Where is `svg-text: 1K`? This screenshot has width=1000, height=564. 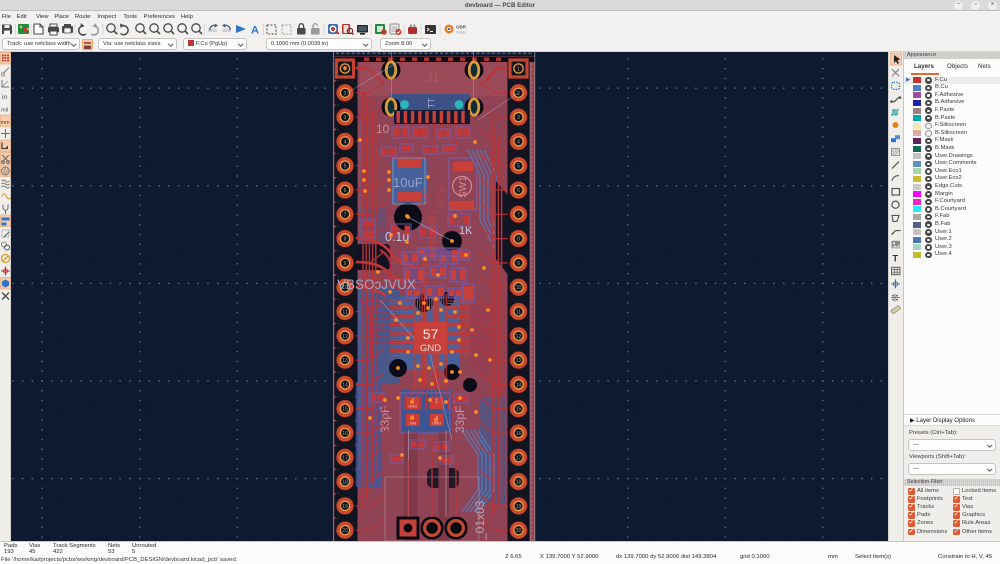 svg-text: 1K is located at coordinates (466, 231).